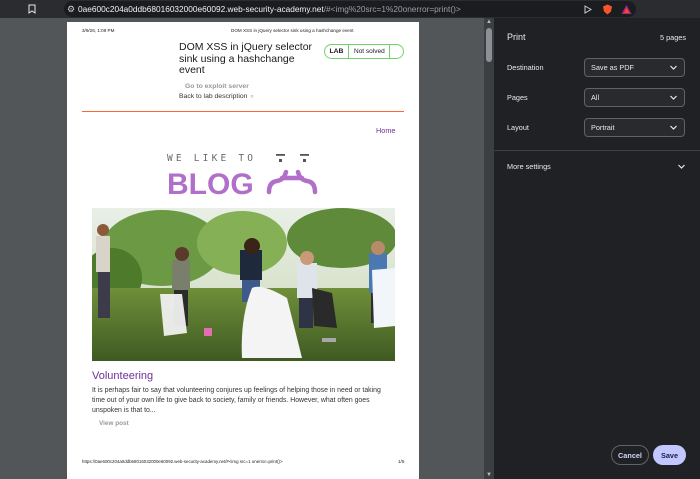 Image resolution: width=700 pixels, height=479 pixels. Describe the element at coordinates (252, 97) in the screenshot. I see `double-chevron-icon: »` at that location.